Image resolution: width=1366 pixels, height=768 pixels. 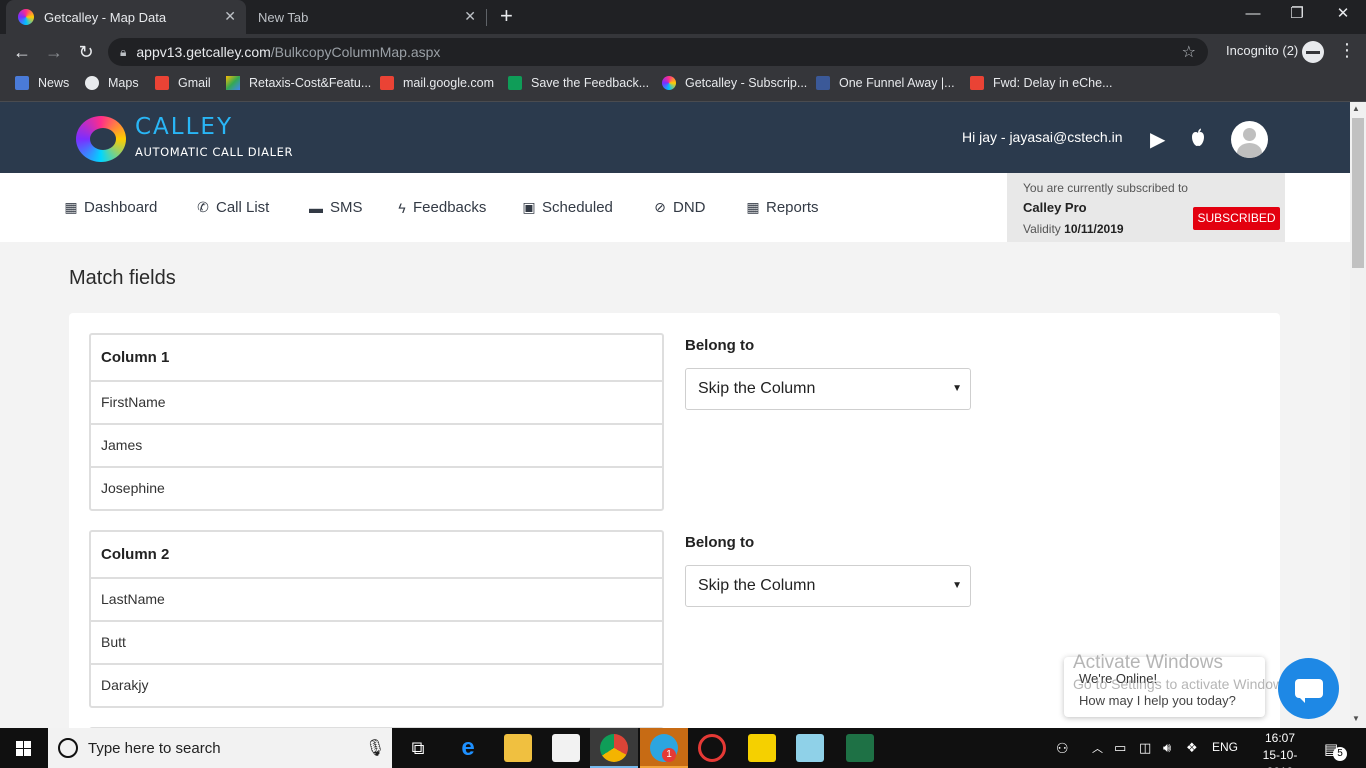 I want to click on bookmark-mail-google: mail.google.com, so click(x=437, y=83).